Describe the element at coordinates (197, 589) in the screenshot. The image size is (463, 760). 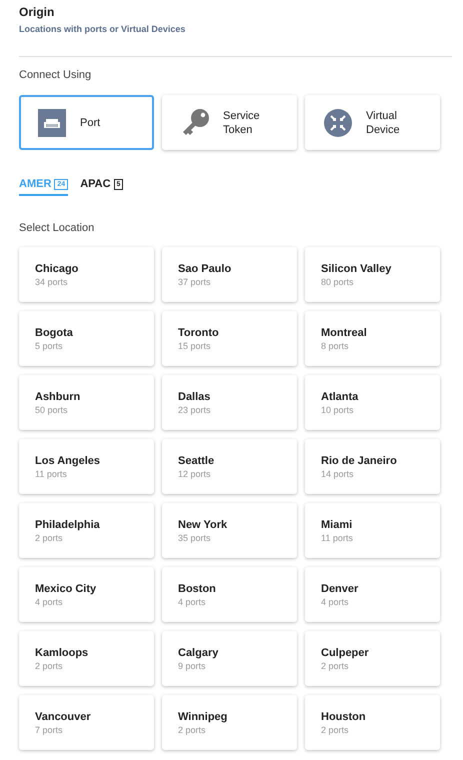
I see `location-name: Boston` at that location.